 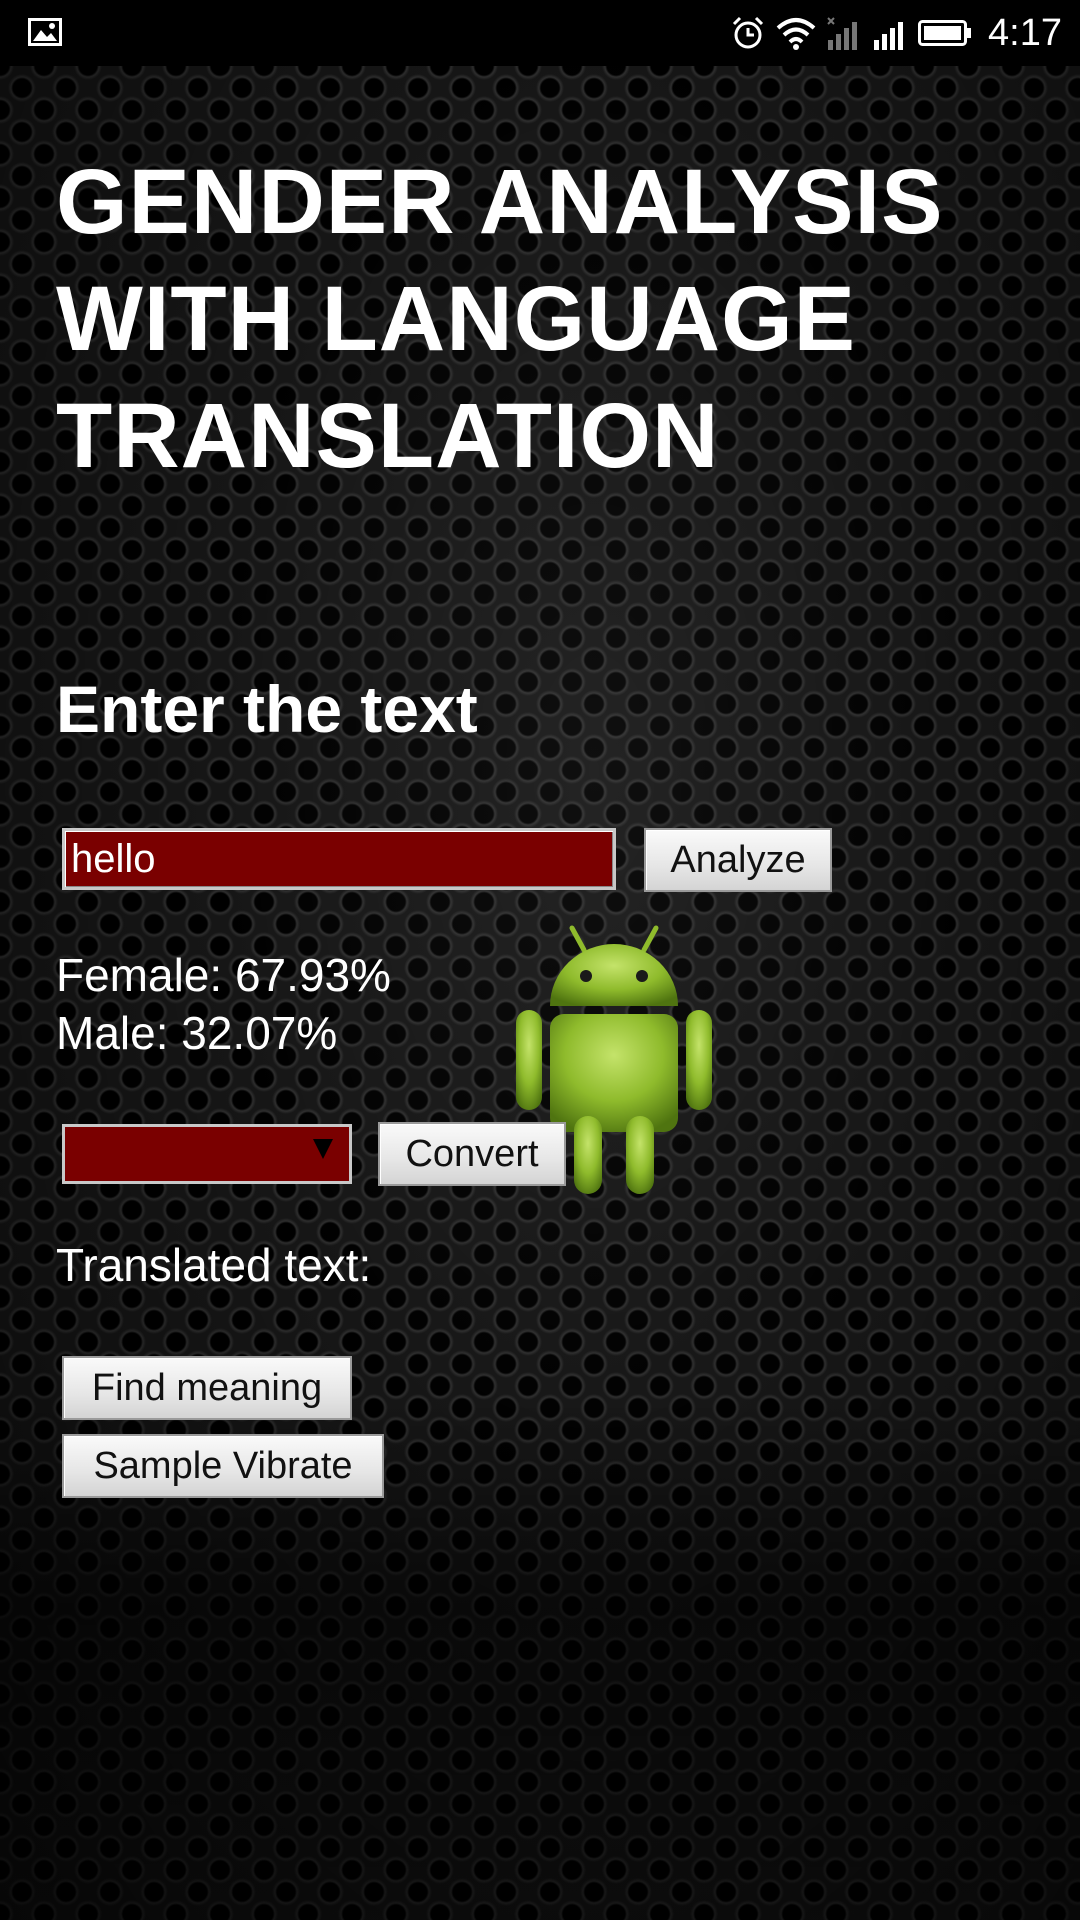 I want to click on alarm-icon, so click(x=748, y=32).